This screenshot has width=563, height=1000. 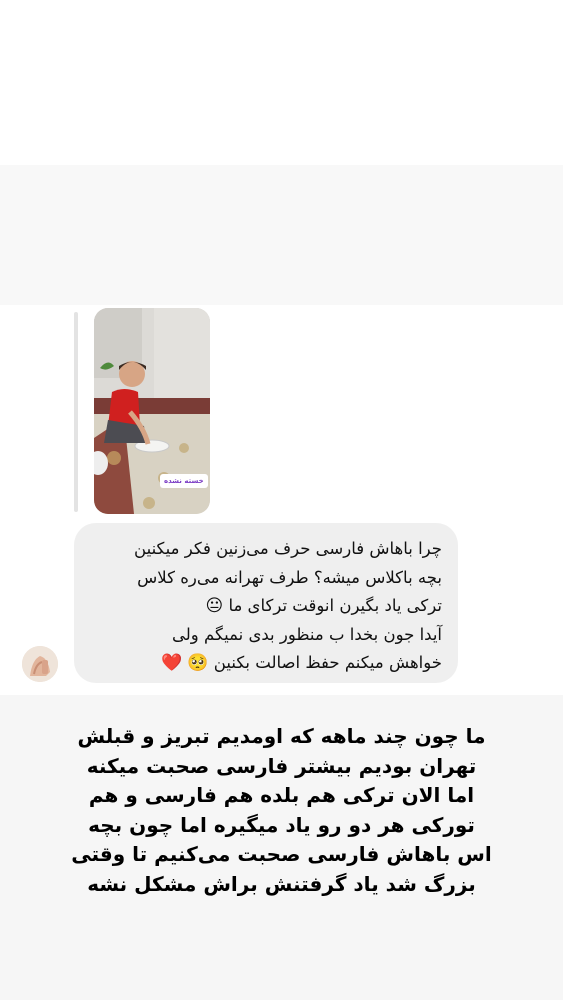 I want to click on caption-line-4: تورکی هر دو رو یاد میگیره اما چون بچه, so click(x=281, y=824).